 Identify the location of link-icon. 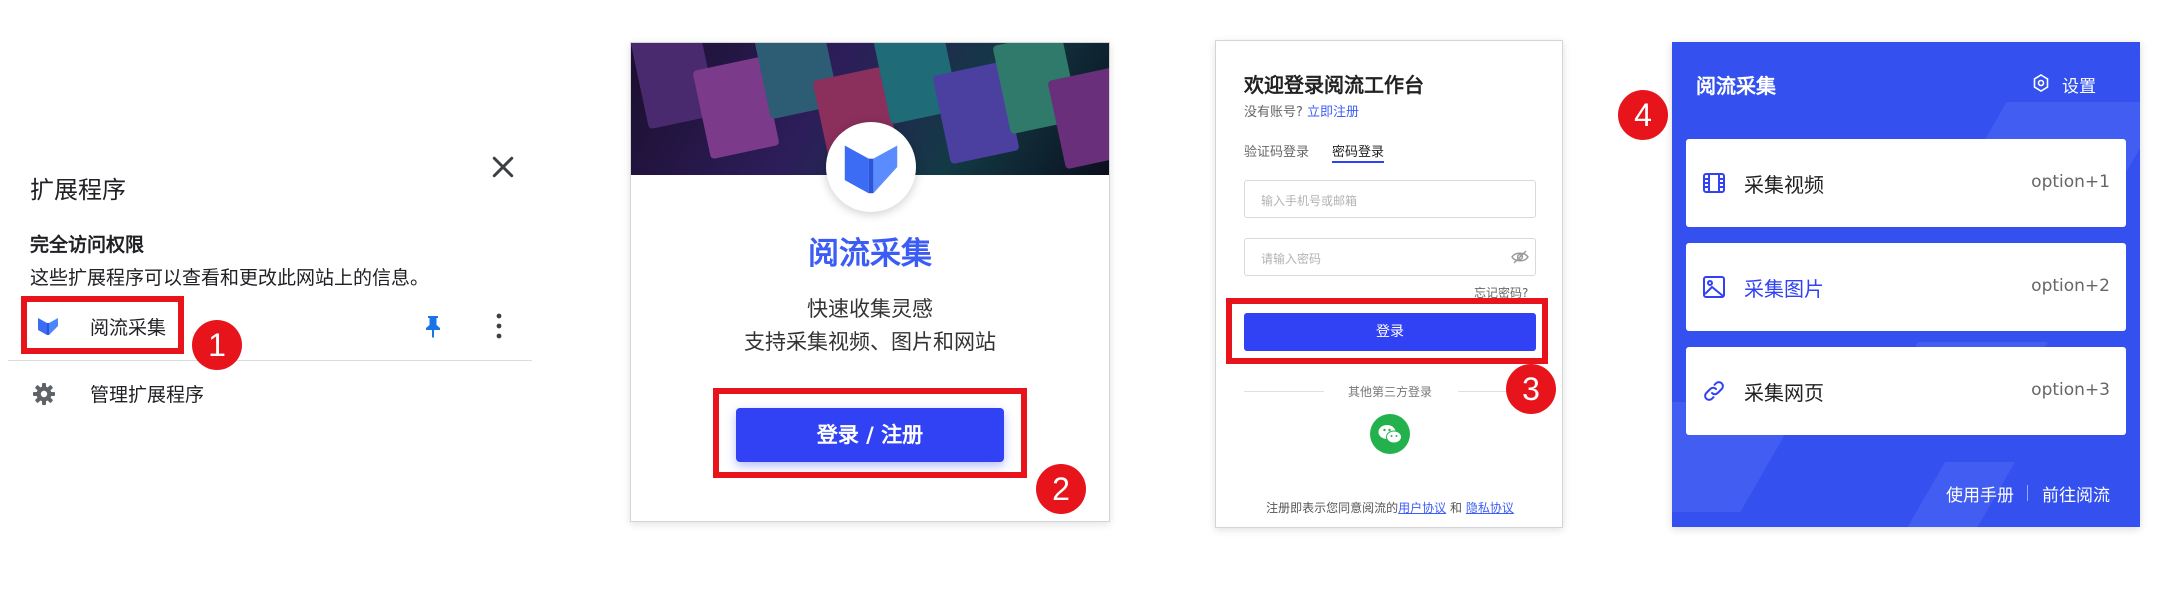
(1714, 391).